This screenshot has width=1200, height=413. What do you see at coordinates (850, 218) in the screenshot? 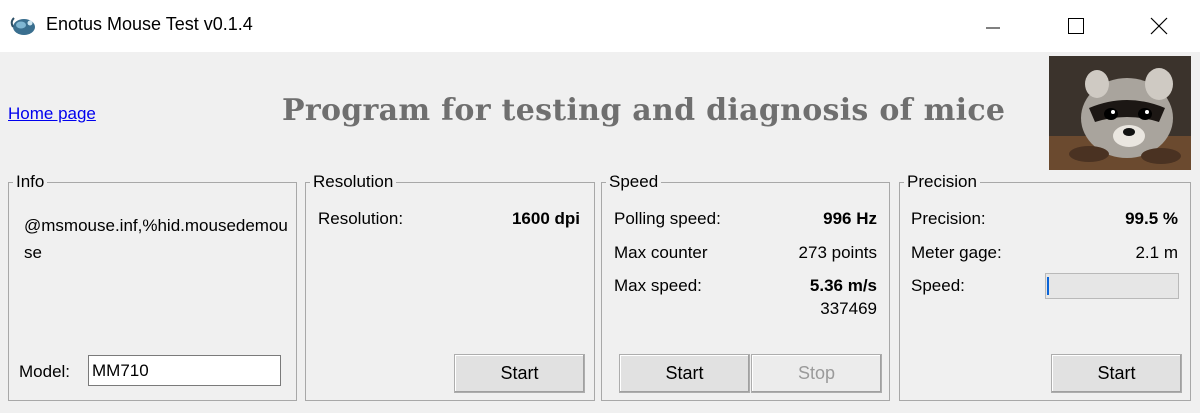
I see `polling-speed-value: 996 Hz` at bounding box center [850, 218].